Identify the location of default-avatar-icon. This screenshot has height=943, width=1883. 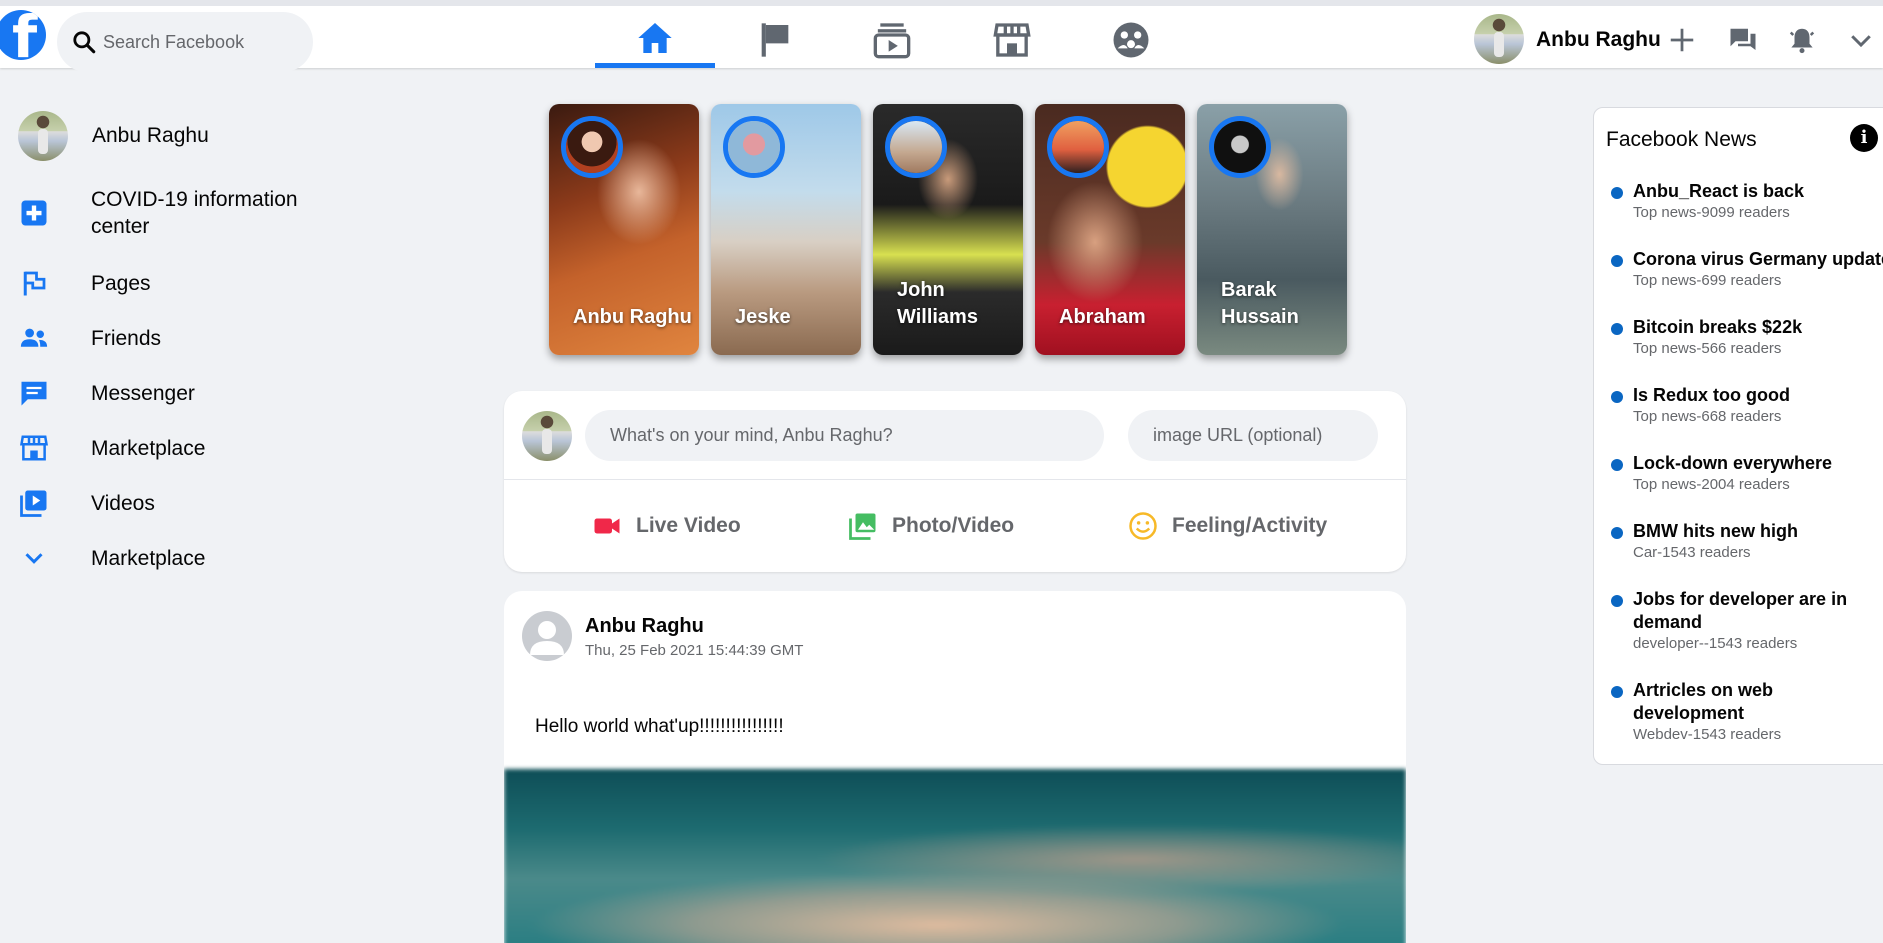
(547, 636).